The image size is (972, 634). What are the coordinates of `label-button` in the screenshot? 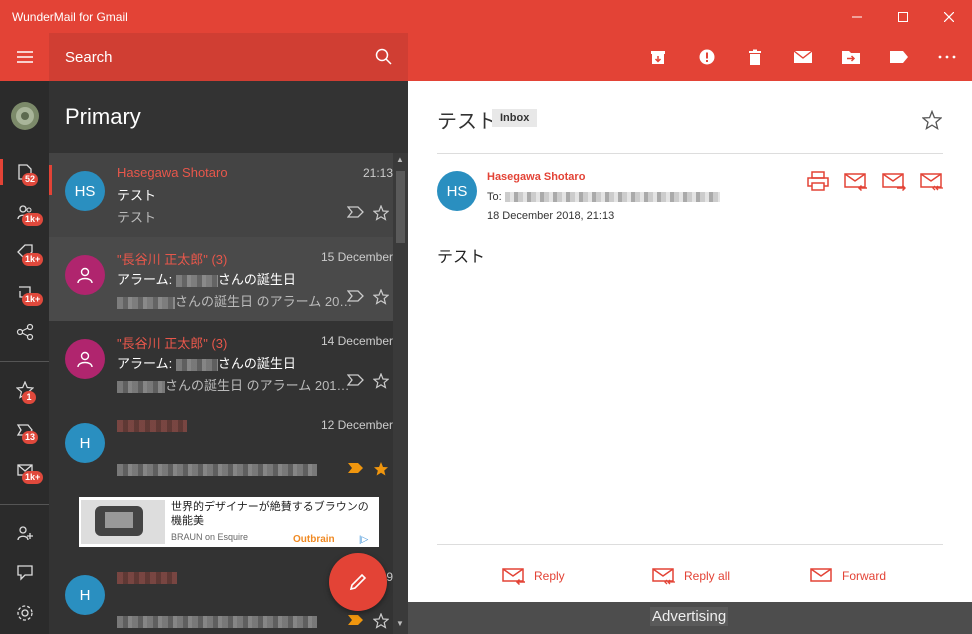 It's located at (899, 57).